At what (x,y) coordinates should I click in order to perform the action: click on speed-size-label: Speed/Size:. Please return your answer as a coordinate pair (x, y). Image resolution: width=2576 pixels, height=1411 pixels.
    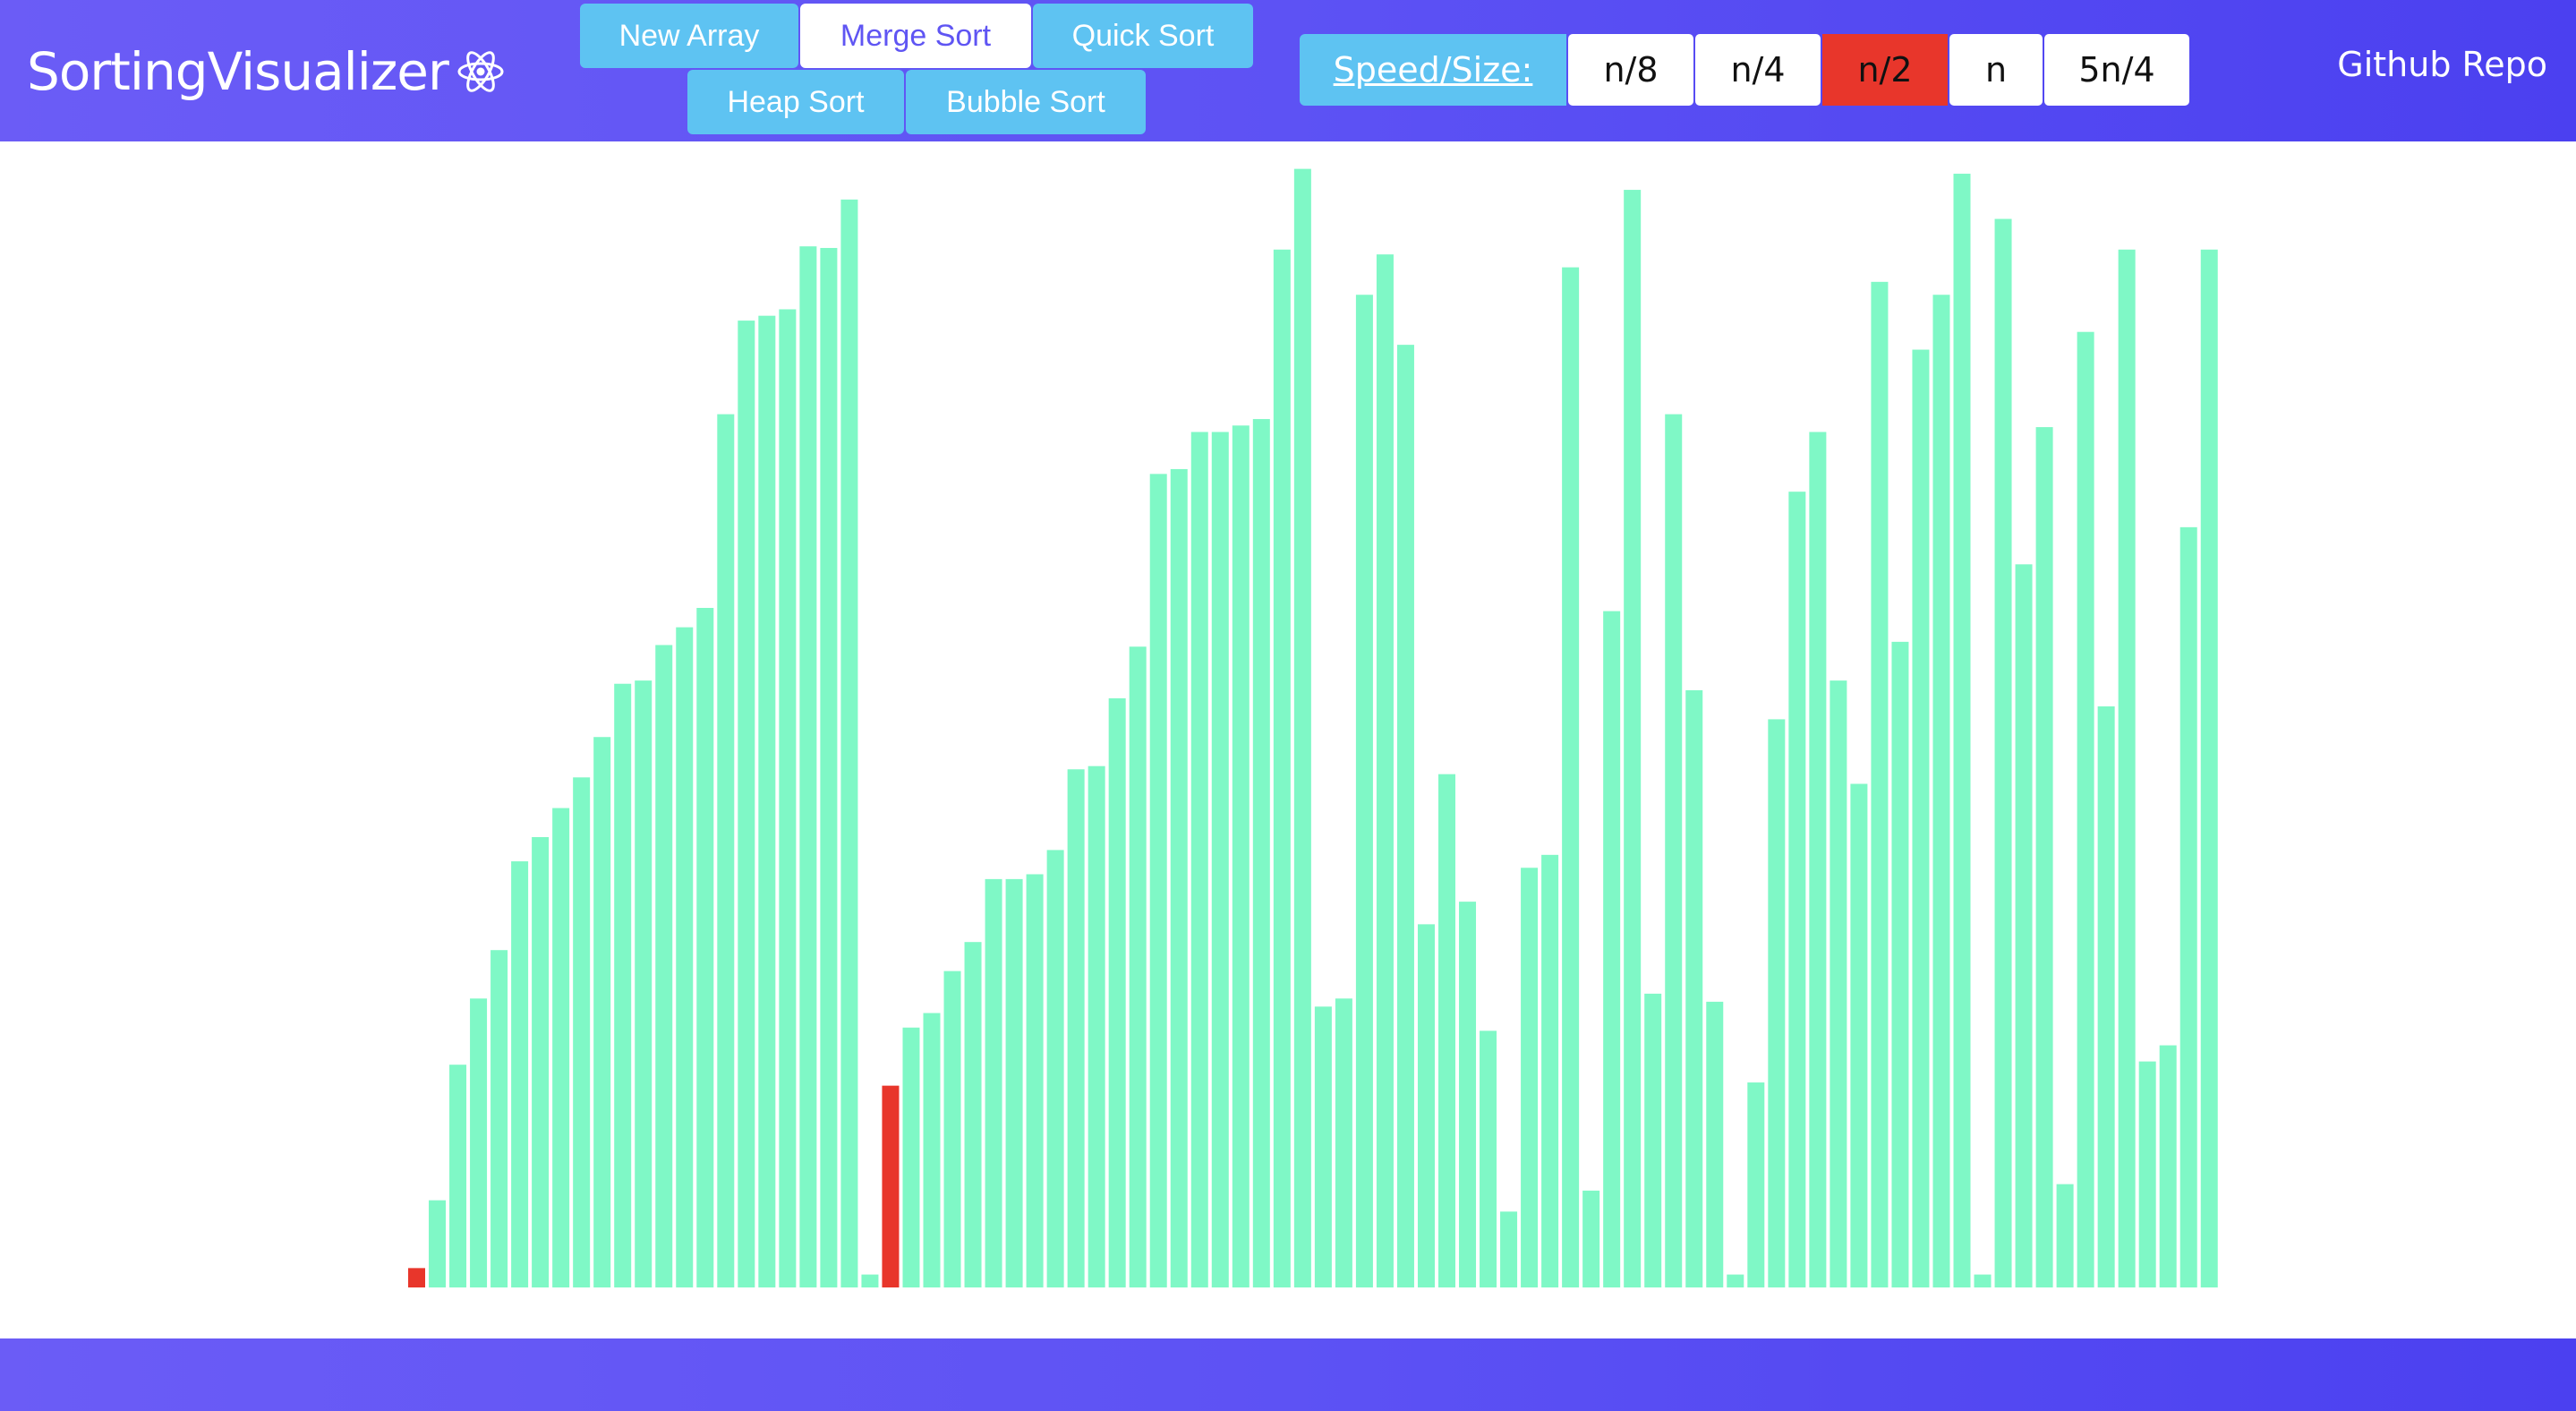
    Looking at the image, I should click on (1433, 70).